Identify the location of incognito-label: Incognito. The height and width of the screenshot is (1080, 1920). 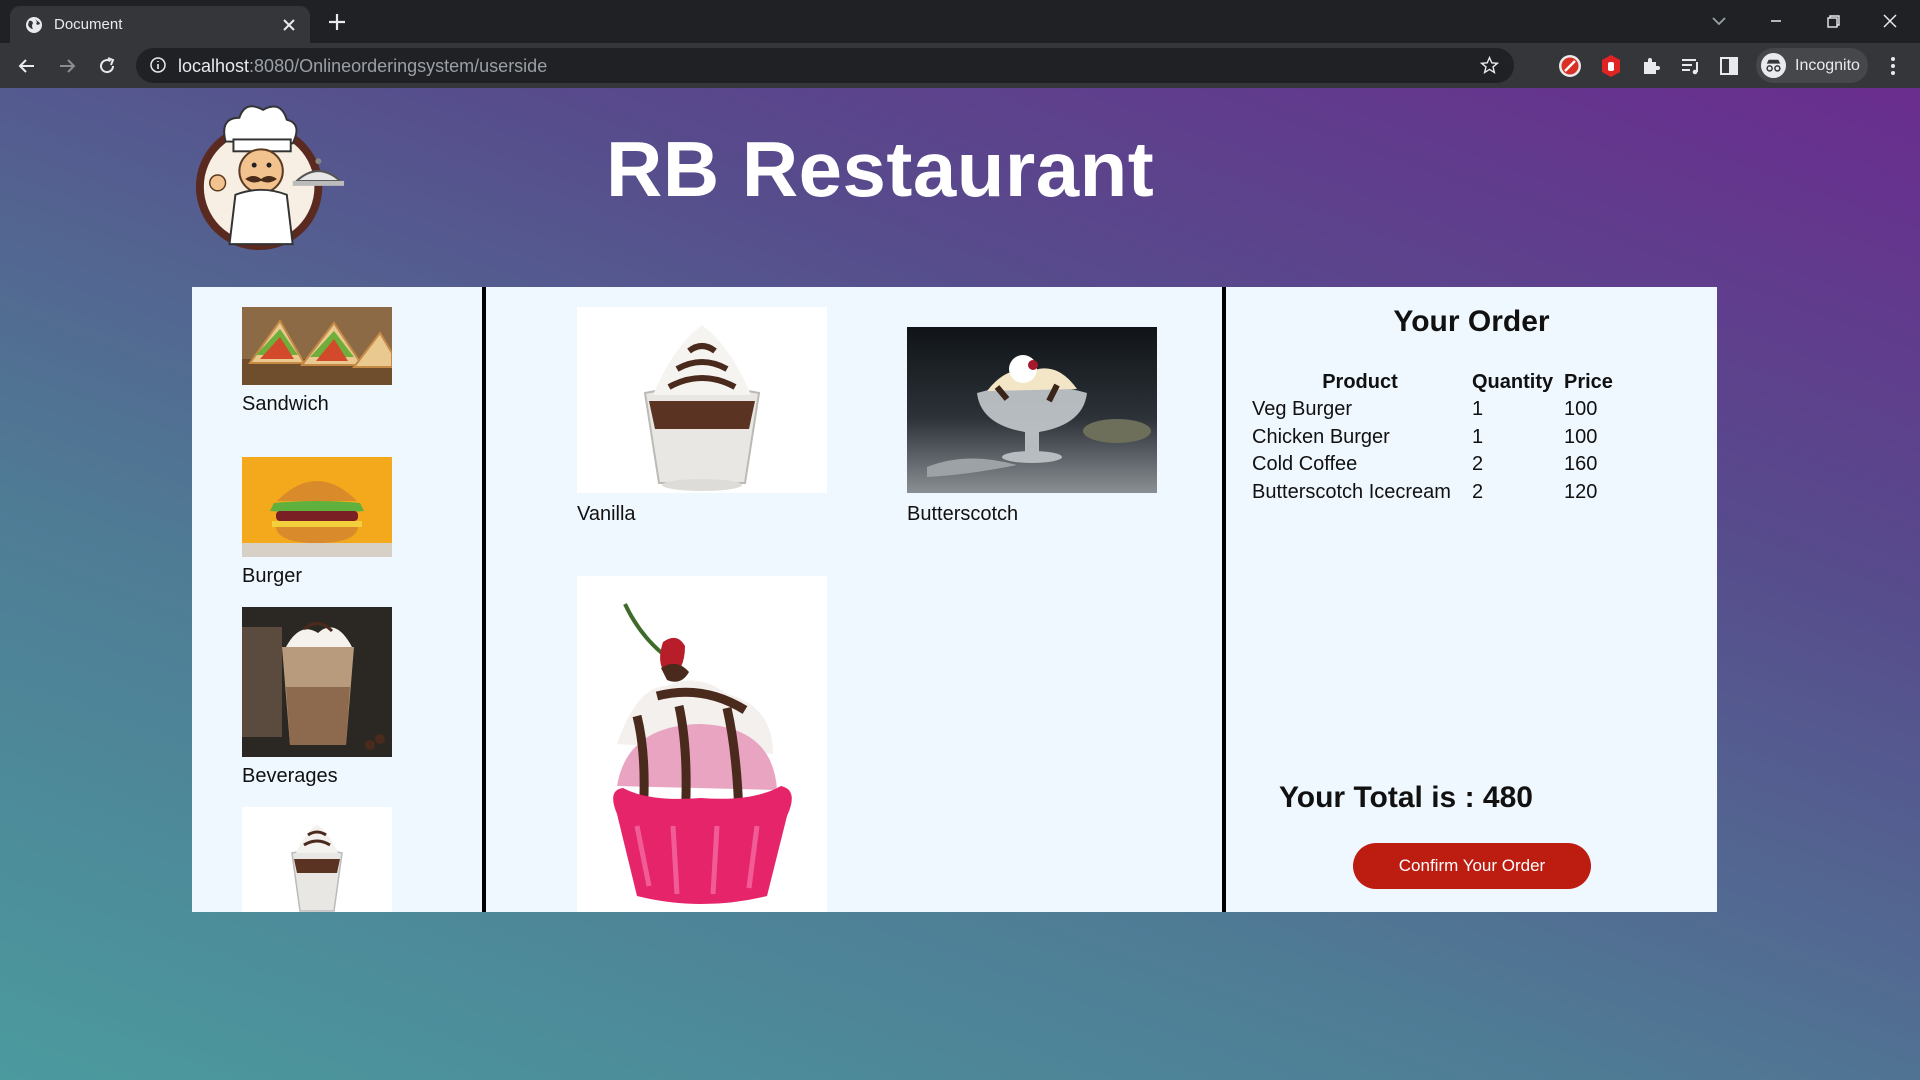
(1827, 65).